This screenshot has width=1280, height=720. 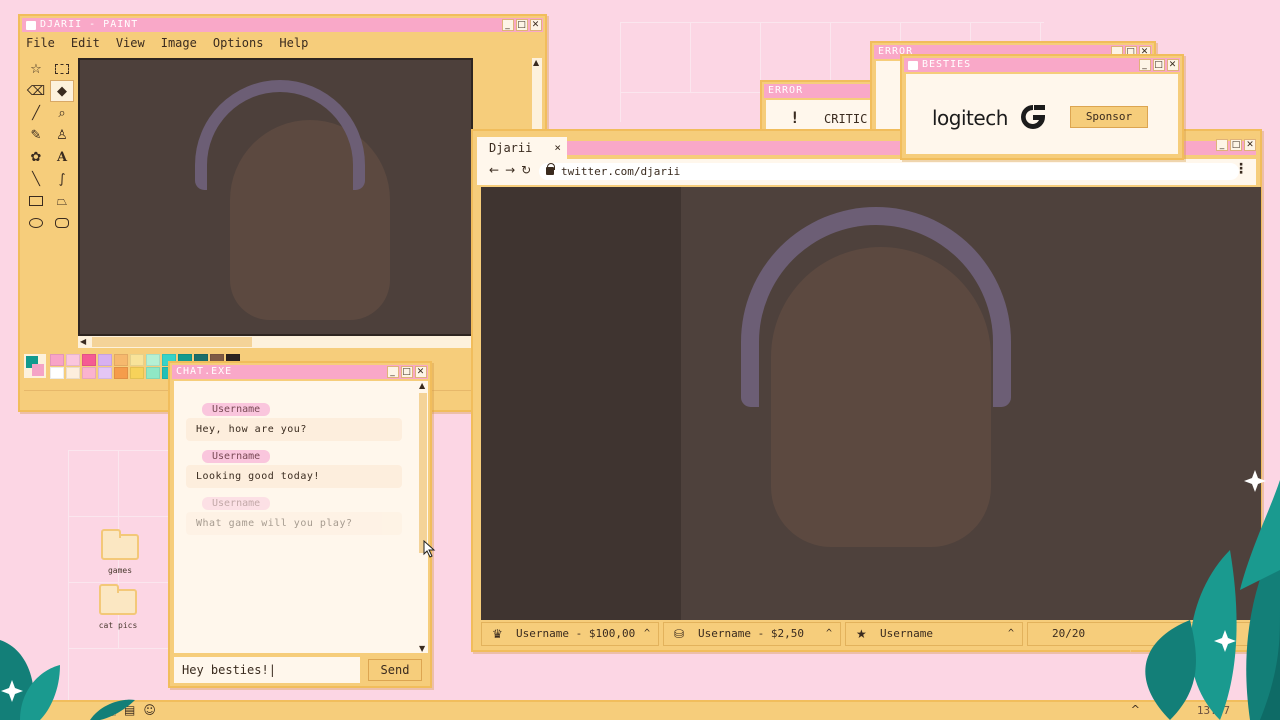 What do you see at coordinates (423, 473) in the screenshot?
I see `chat-scroll-thumb` at bounding box center [423, 473].